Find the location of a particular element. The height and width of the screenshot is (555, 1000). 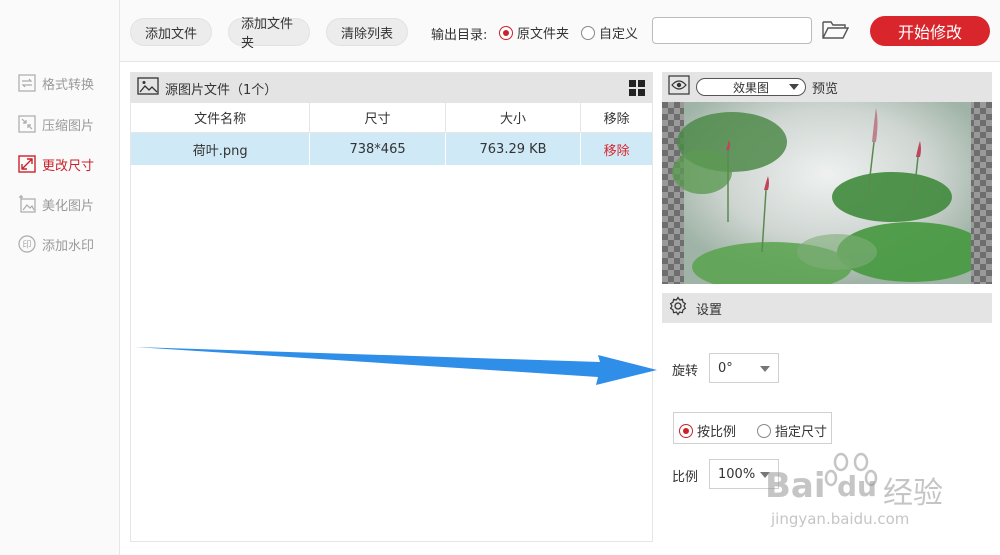

radio-label: 原文件夹 is located at coordinates (543, 34).